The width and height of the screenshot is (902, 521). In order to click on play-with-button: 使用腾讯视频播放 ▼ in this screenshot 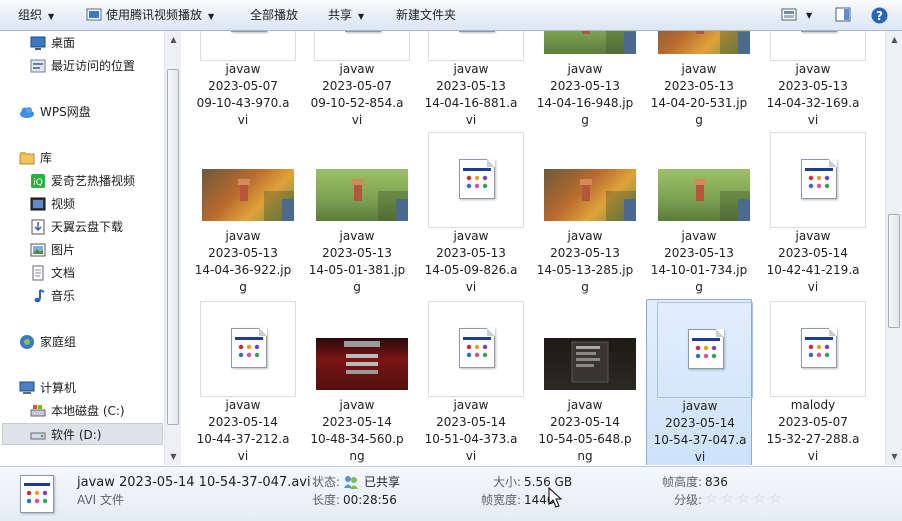, I will do `click(160, 15)`.